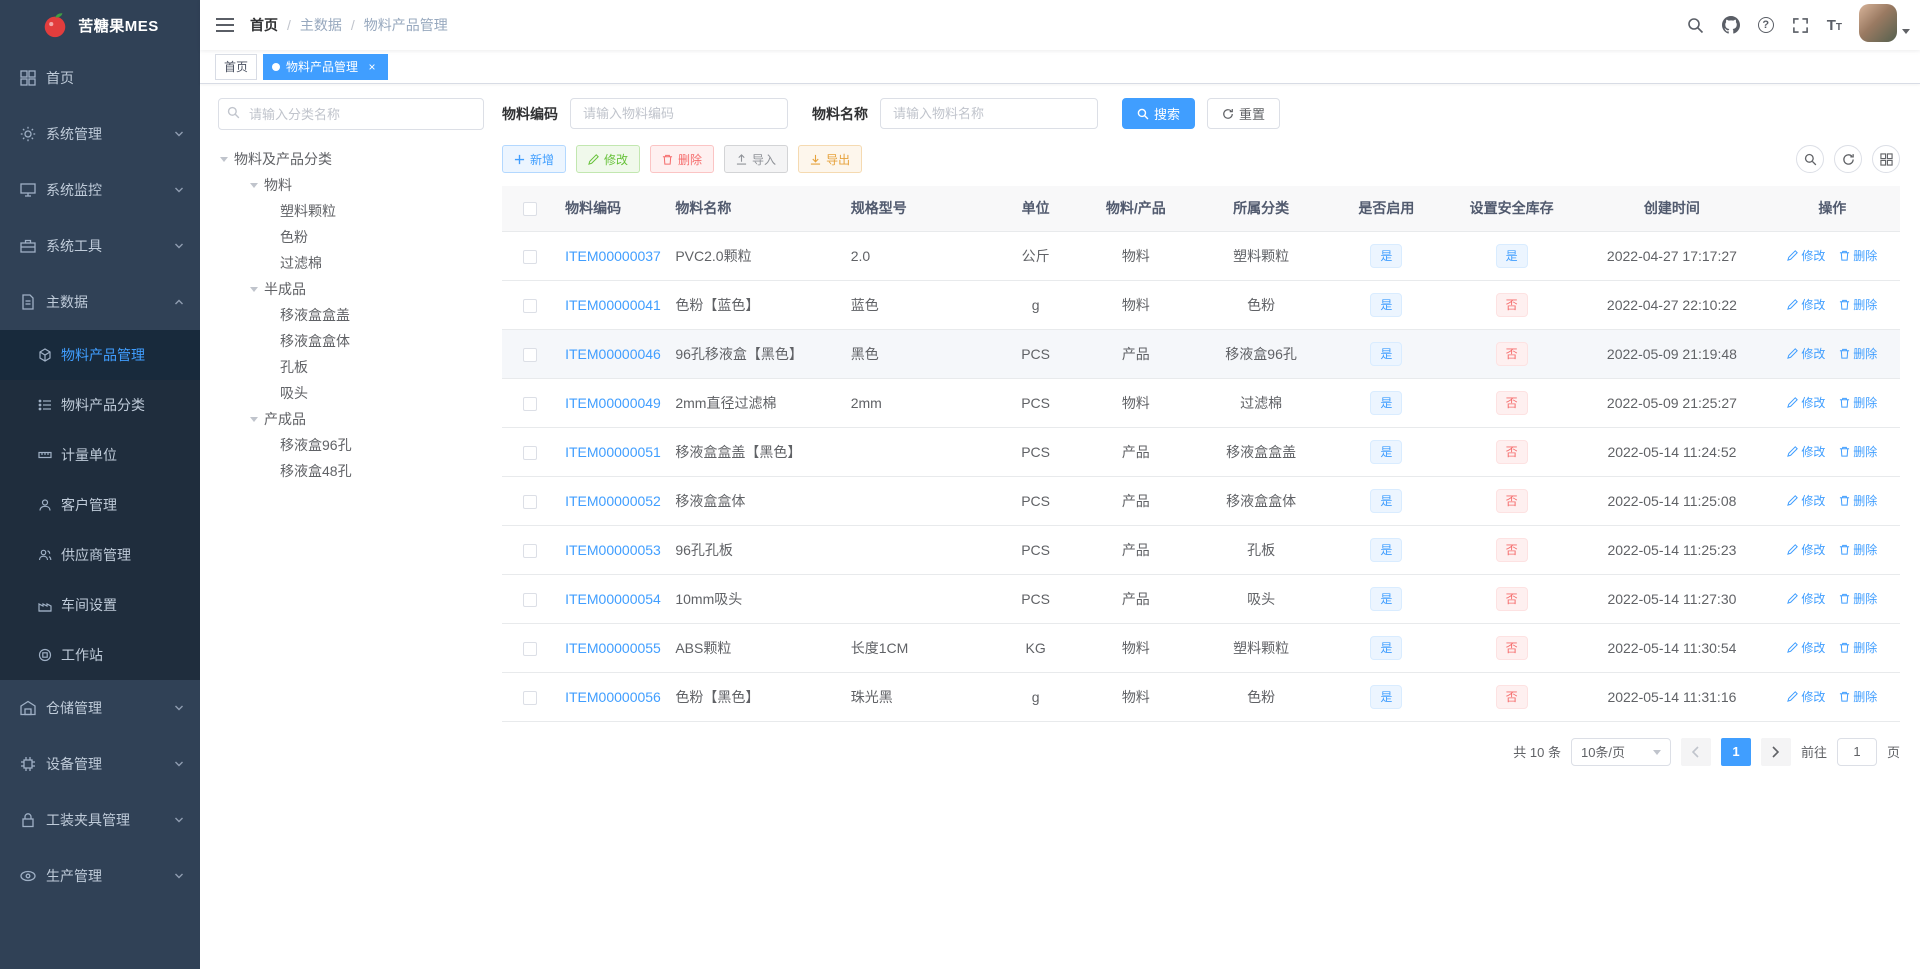  What do you see at coordinates (100, 25) in the screenshot?
I see `app-logo: 苦糖果MES` at bounding box center [100, 25].